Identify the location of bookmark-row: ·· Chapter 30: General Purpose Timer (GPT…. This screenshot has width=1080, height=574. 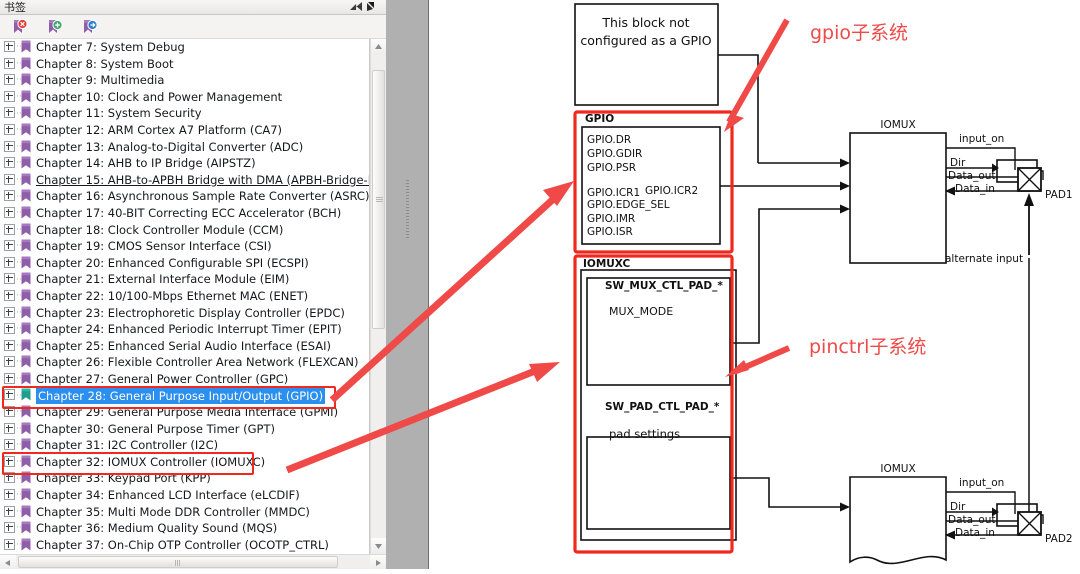
(184, 429).